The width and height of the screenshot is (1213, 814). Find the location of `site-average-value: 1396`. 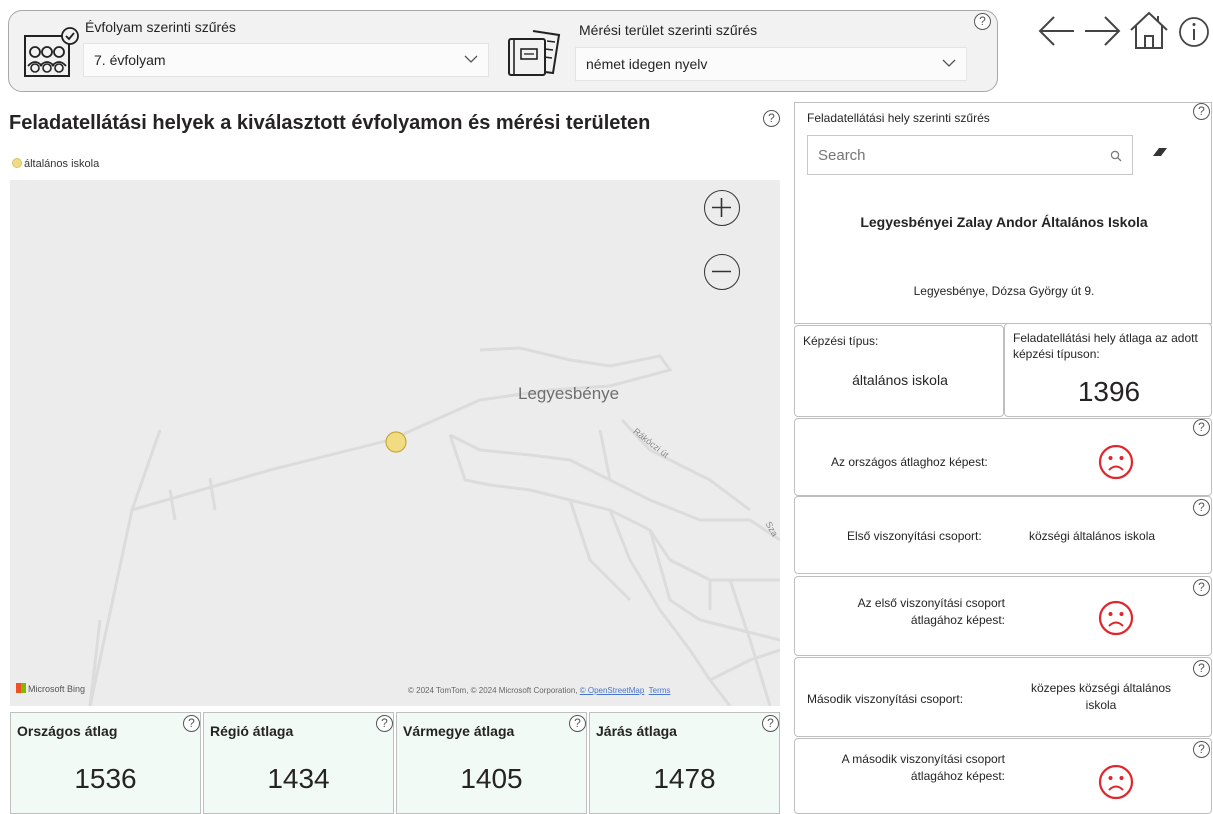

site-average-value: 1396 is located at coordinates (1109, 391).